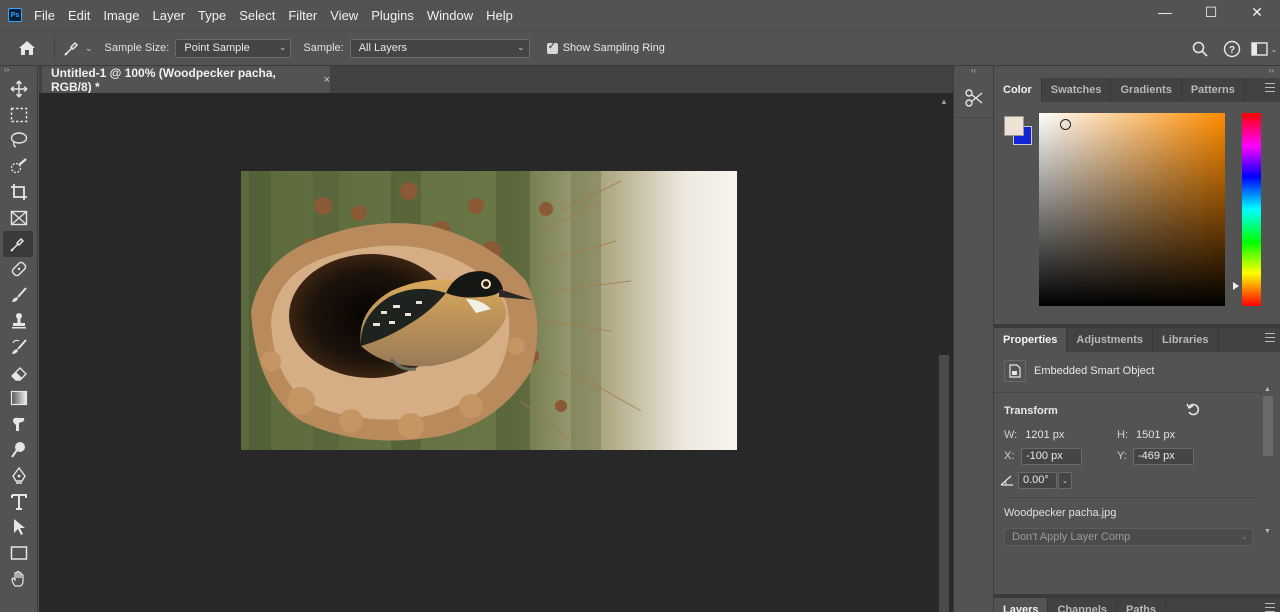 Image resolution: width=1280 pixels, height=612 pixels. Describe the element at coordinates (1186, 340) in the screenshot. I see `tab-libraries: Libraries` at that location.